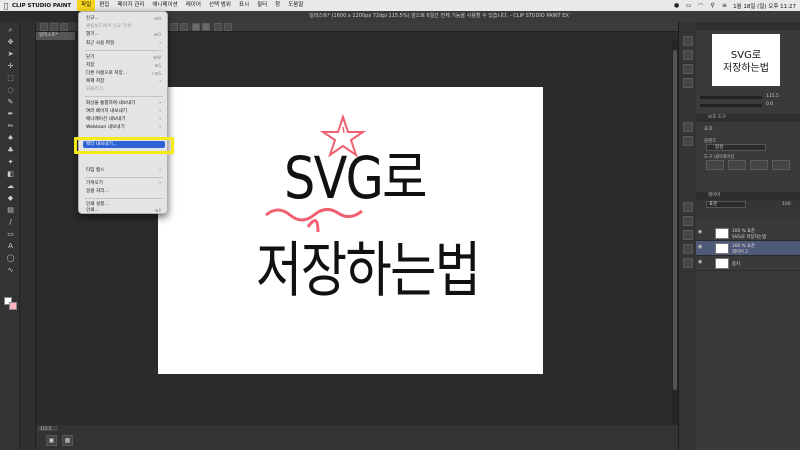  What do you see at coordinates (10, 234) in the screenshot?
I see `frame-tool-icon: ▭` at bounding box center [10, 234].